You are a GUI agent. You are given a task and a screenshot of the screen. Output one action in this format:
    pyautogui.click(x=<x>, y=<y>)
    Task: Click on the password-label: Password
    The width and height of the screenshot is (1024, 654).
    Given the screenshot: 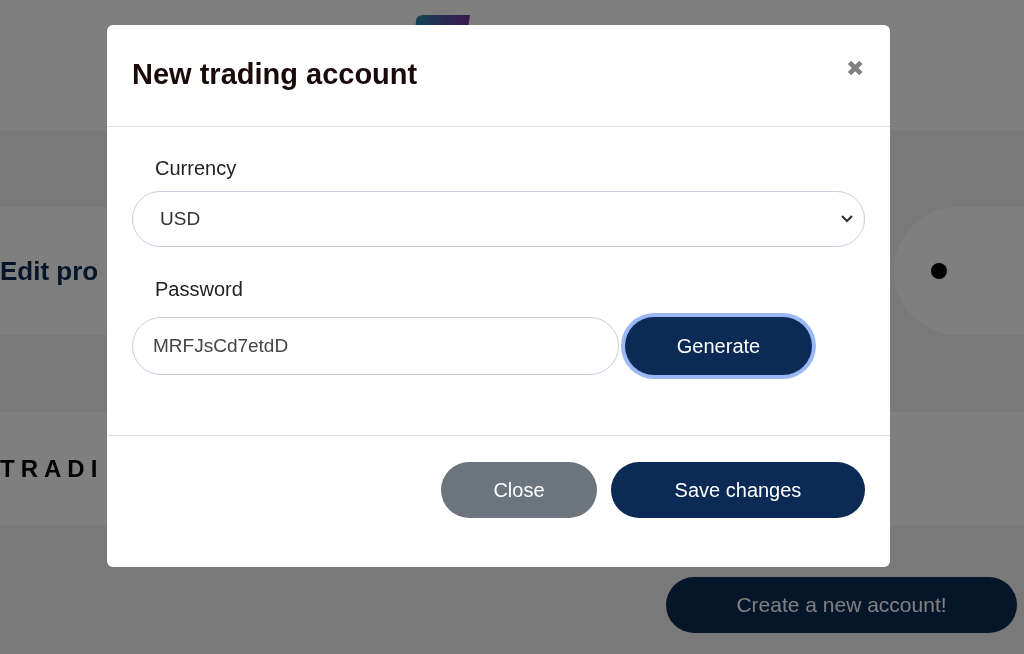 What is the action you would take?
    pyautogui.click(x=199, y=289)
    